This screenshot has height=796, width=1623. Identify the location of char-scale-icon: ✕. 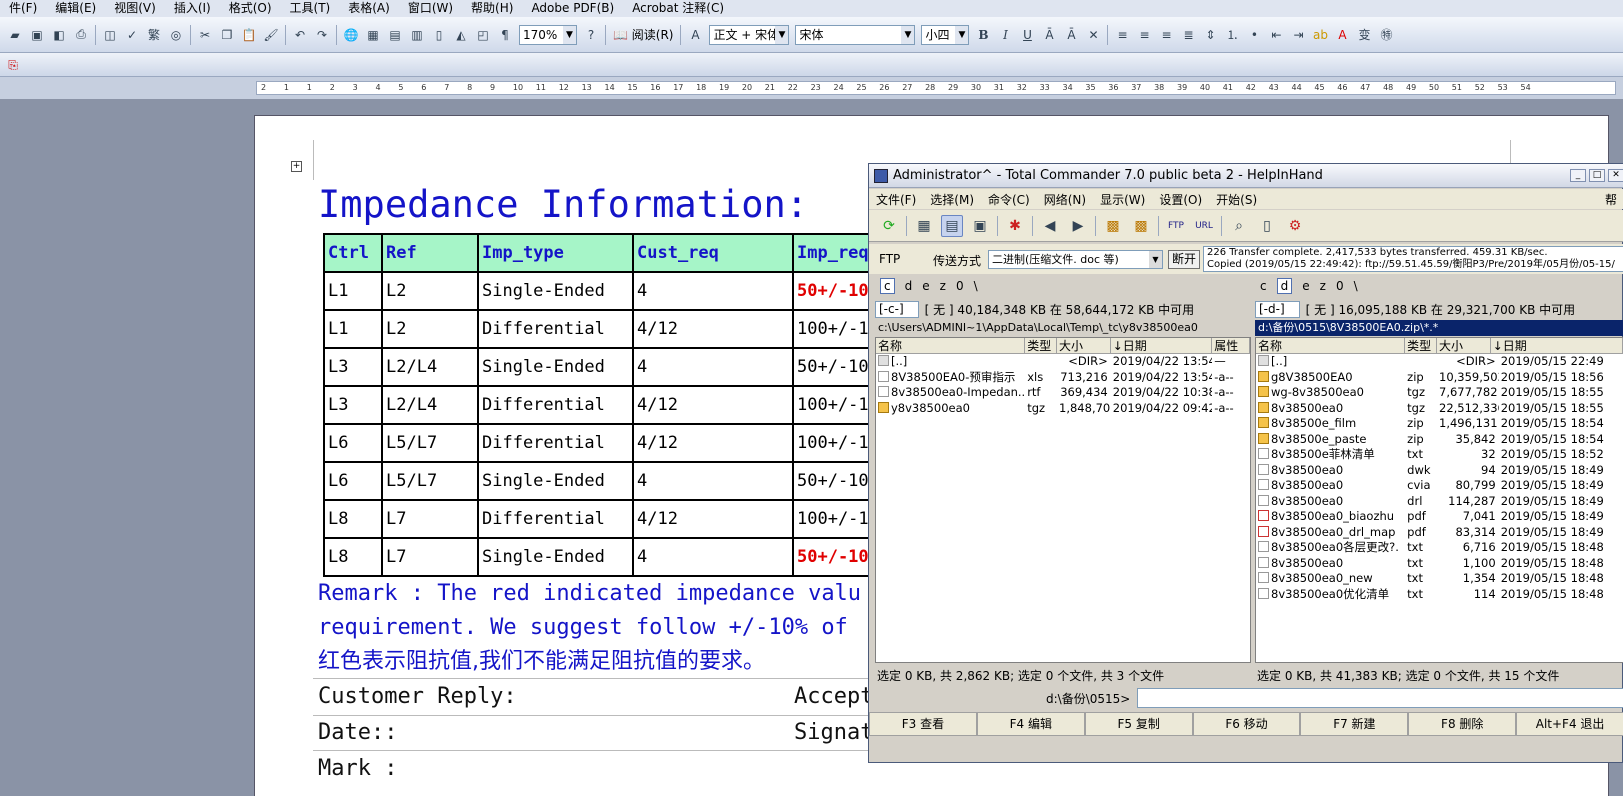
(1093, 35).